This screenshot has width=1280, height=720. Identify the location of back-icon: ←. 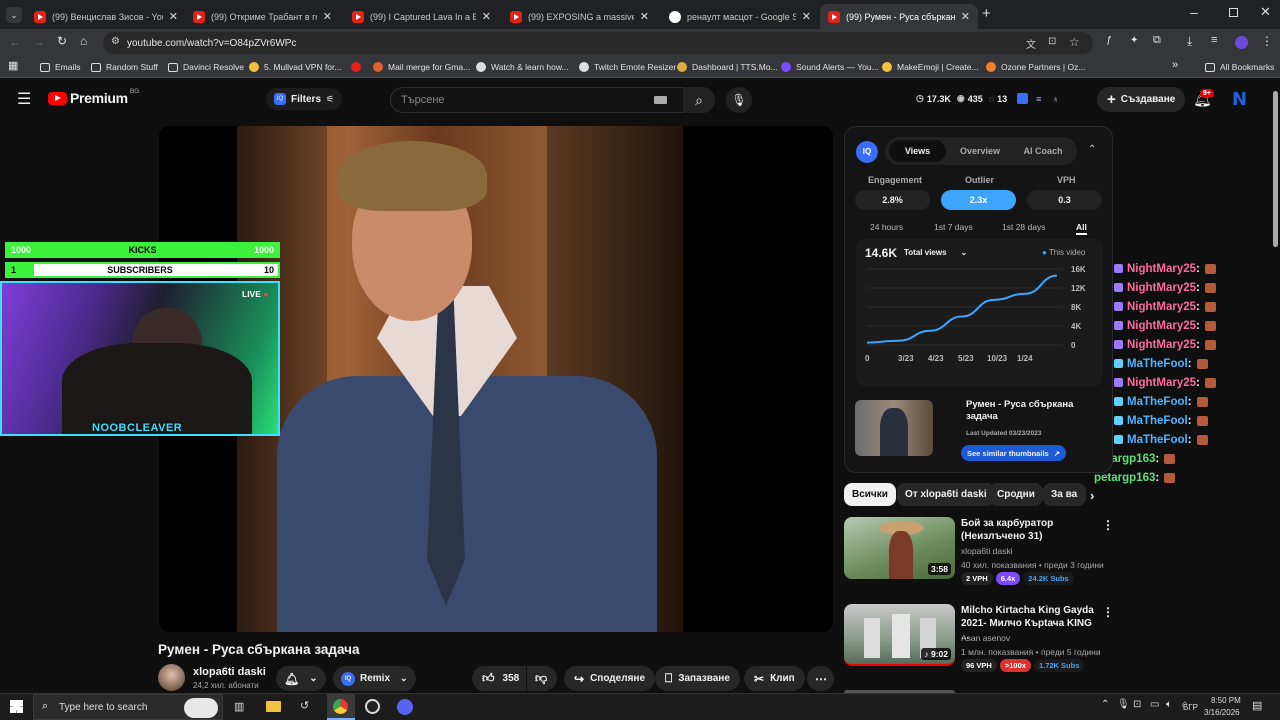
(15, 42).